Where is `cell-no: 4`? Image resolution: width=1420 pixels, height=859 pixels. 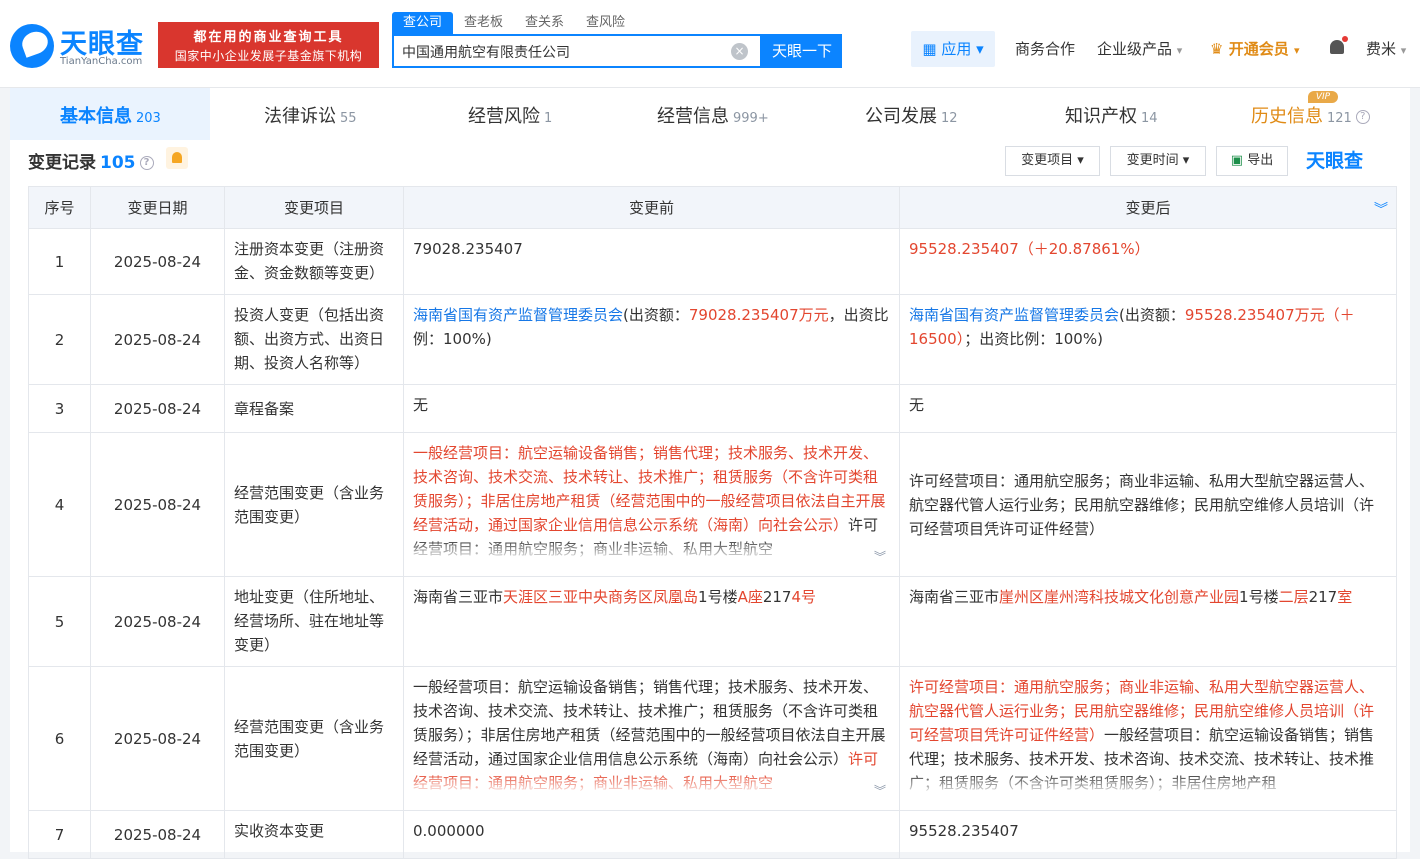
cell-no: 4 is located at coordinates (59, 504).